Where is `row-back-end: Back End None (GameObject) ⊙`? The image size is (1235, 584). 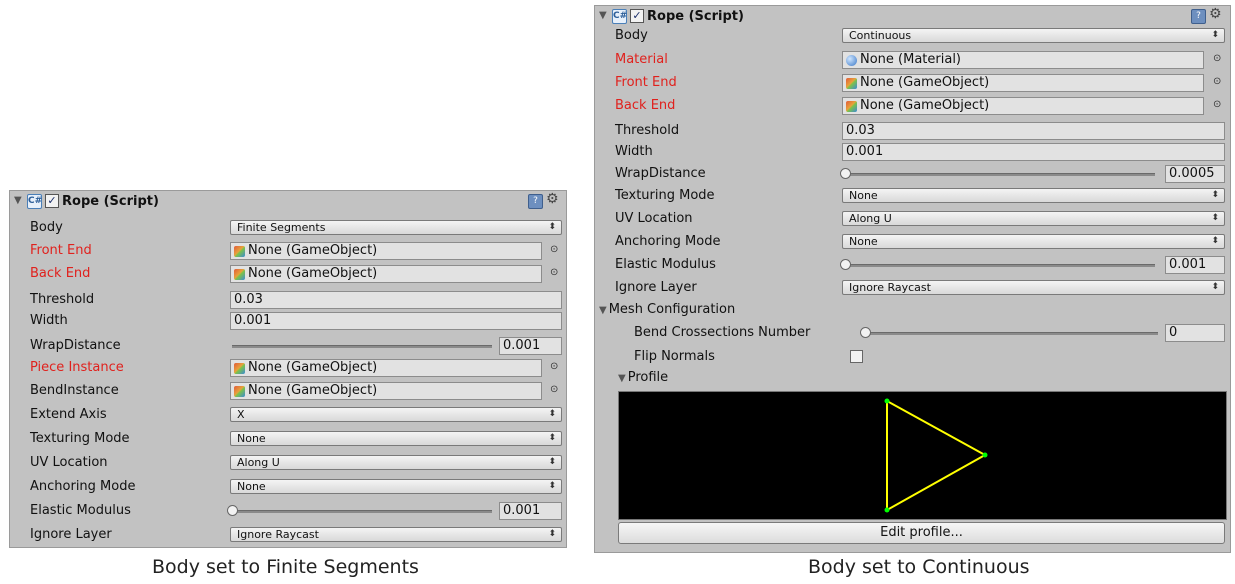 row-back-end: Back End None (GameObject) ⊙ is located at coordinates (288, 274).